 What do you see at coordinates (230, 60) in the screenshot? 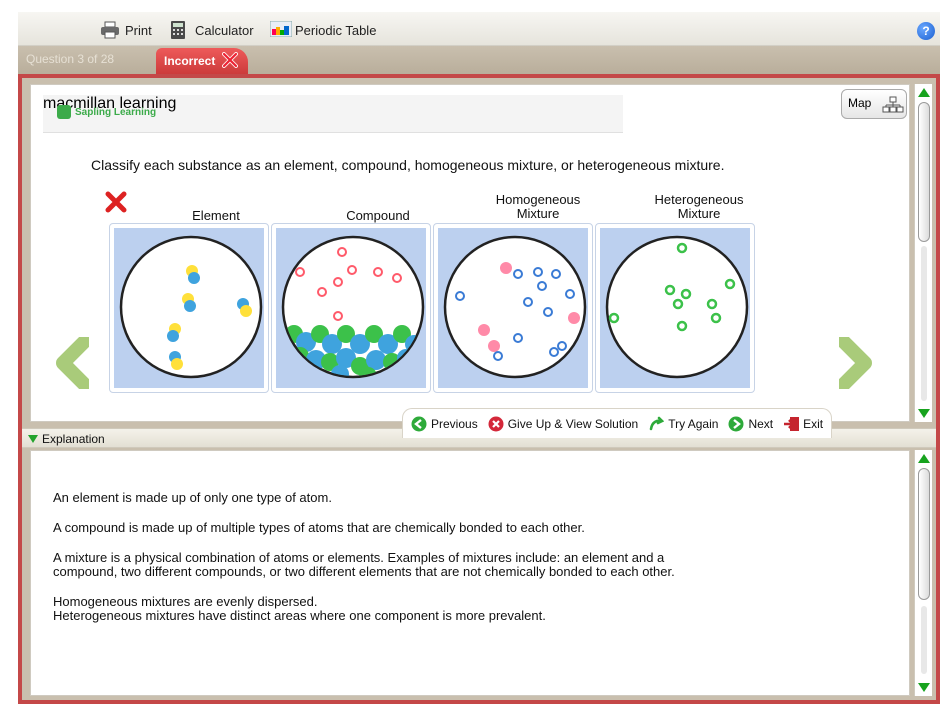
I see `x-mark-icon` at bounding box center [230, 60].